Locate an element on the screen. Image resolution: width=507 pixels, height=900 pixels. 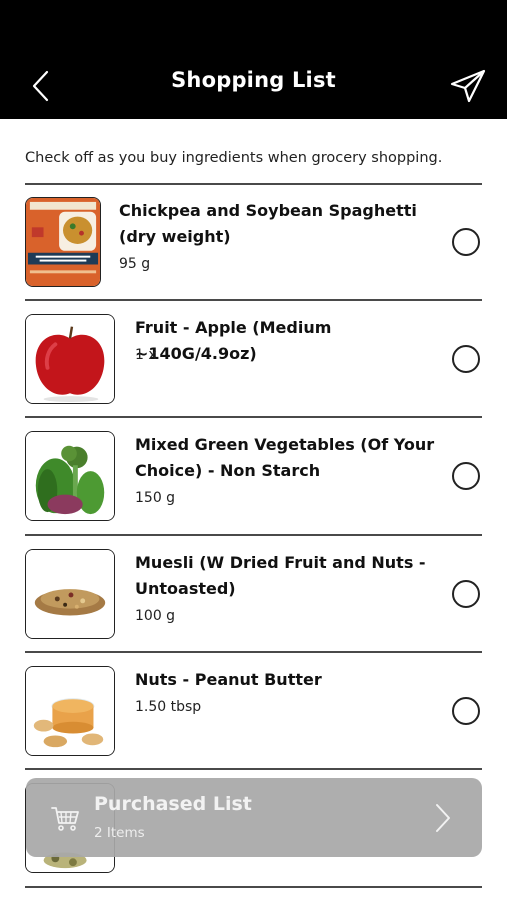
item-quantity: 100 g is located at coordinates (155, 616).